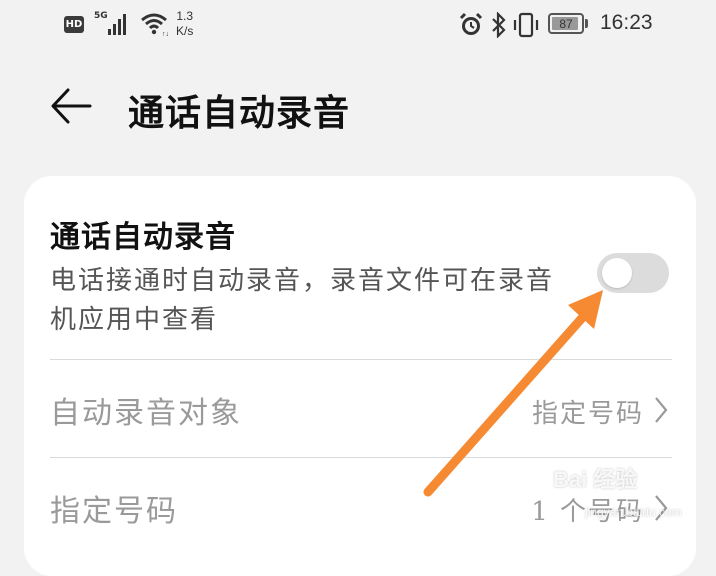 The width and height of the screenshot is (716, 576). Describe the element at coordinates (302, 300) in the screenshot. I see `auto-record-description: 电话接通时自动录音，录音文件可在录音机应用中查看` at that location.